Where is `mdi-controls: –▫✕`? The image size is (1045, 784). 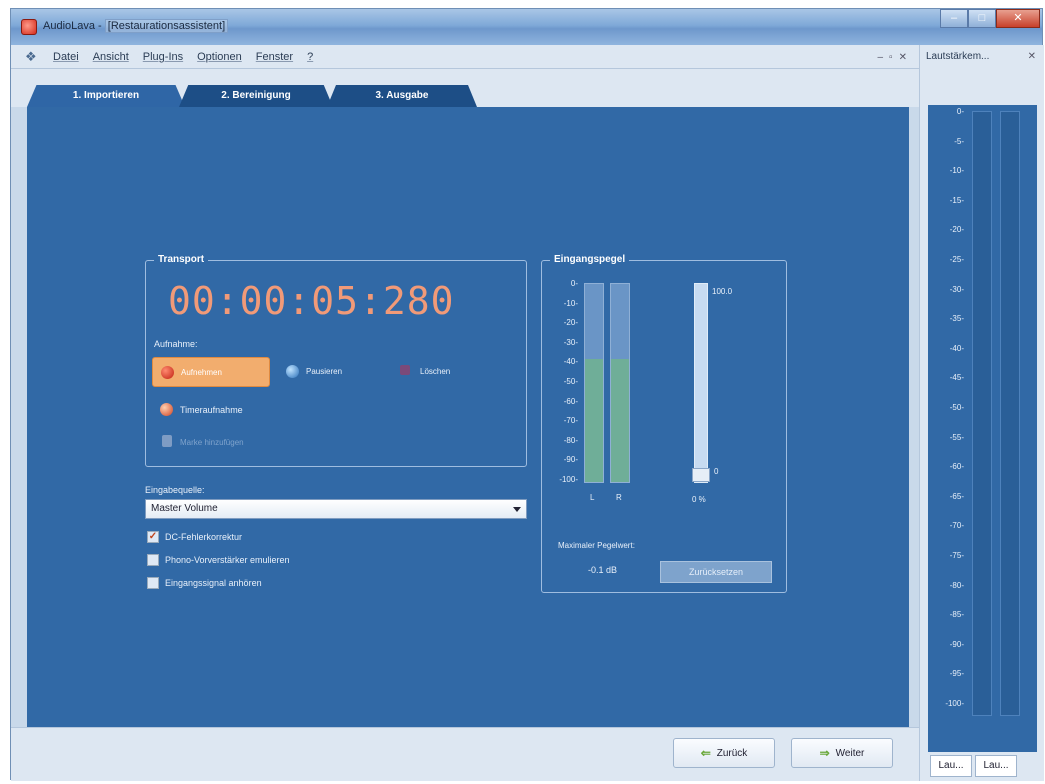 mdi-controls: –▫✕ is located at coordinates (896, 57).